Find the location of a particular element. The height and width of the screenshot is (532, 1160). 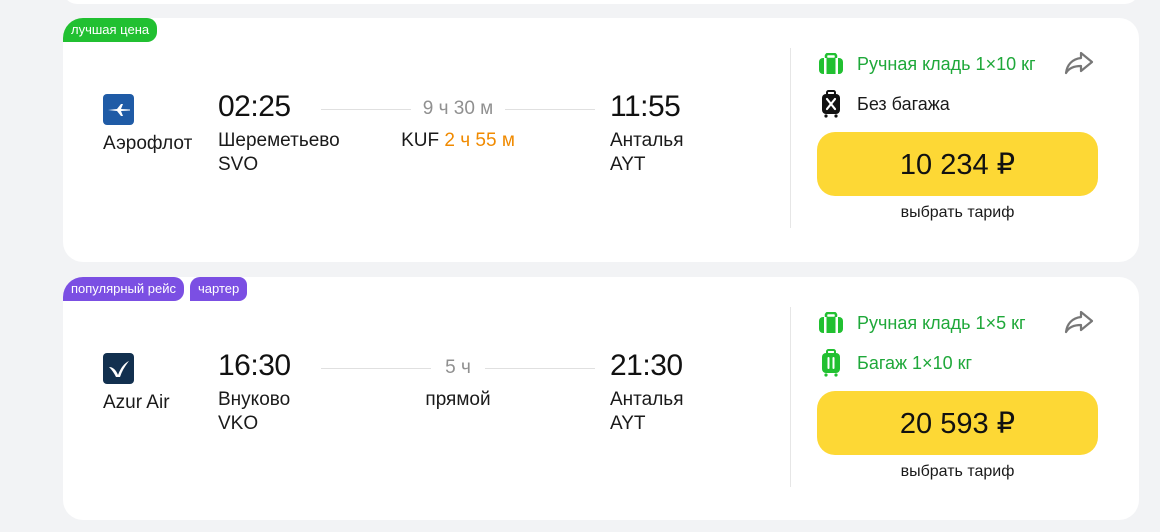

aeroflot-logo is located at coordinates (118, 109).